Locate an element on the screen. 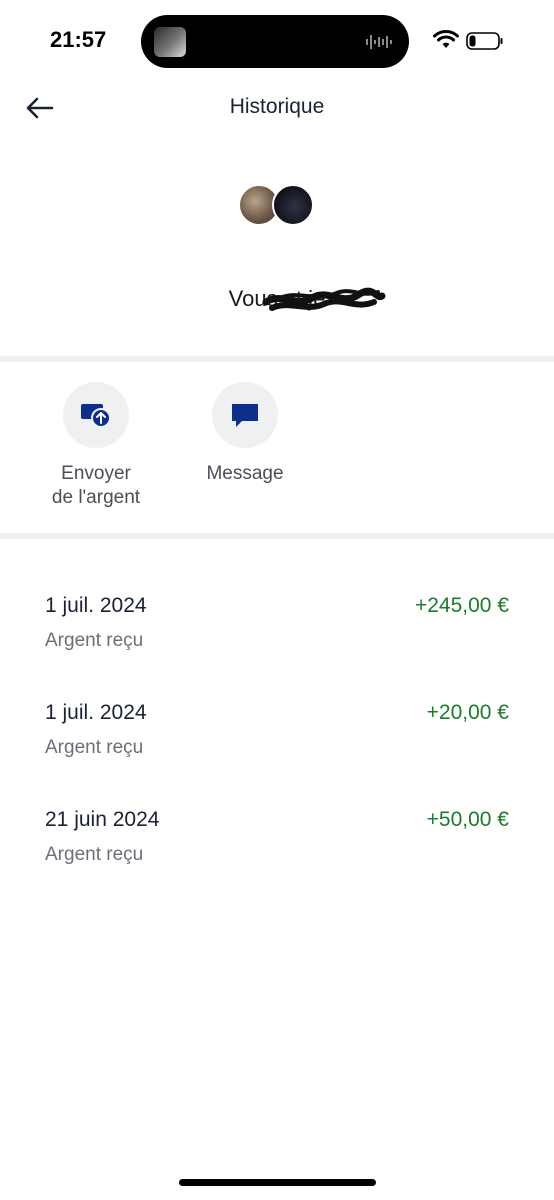 The height and width of the screenshot is (1200, 554). media-thumbnail is located at coordinates (170, 42).